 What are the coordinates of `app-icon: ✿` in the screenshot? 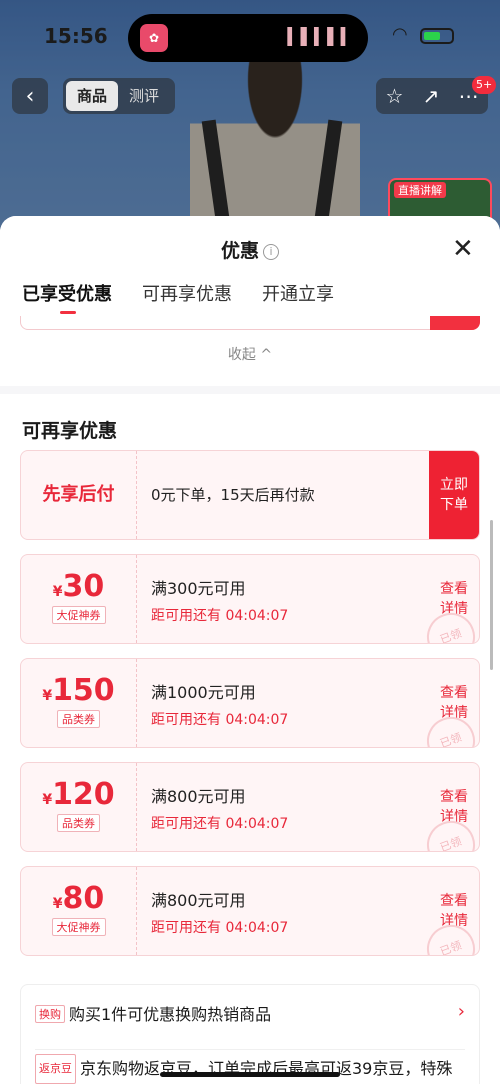 It's located at (154, 38).